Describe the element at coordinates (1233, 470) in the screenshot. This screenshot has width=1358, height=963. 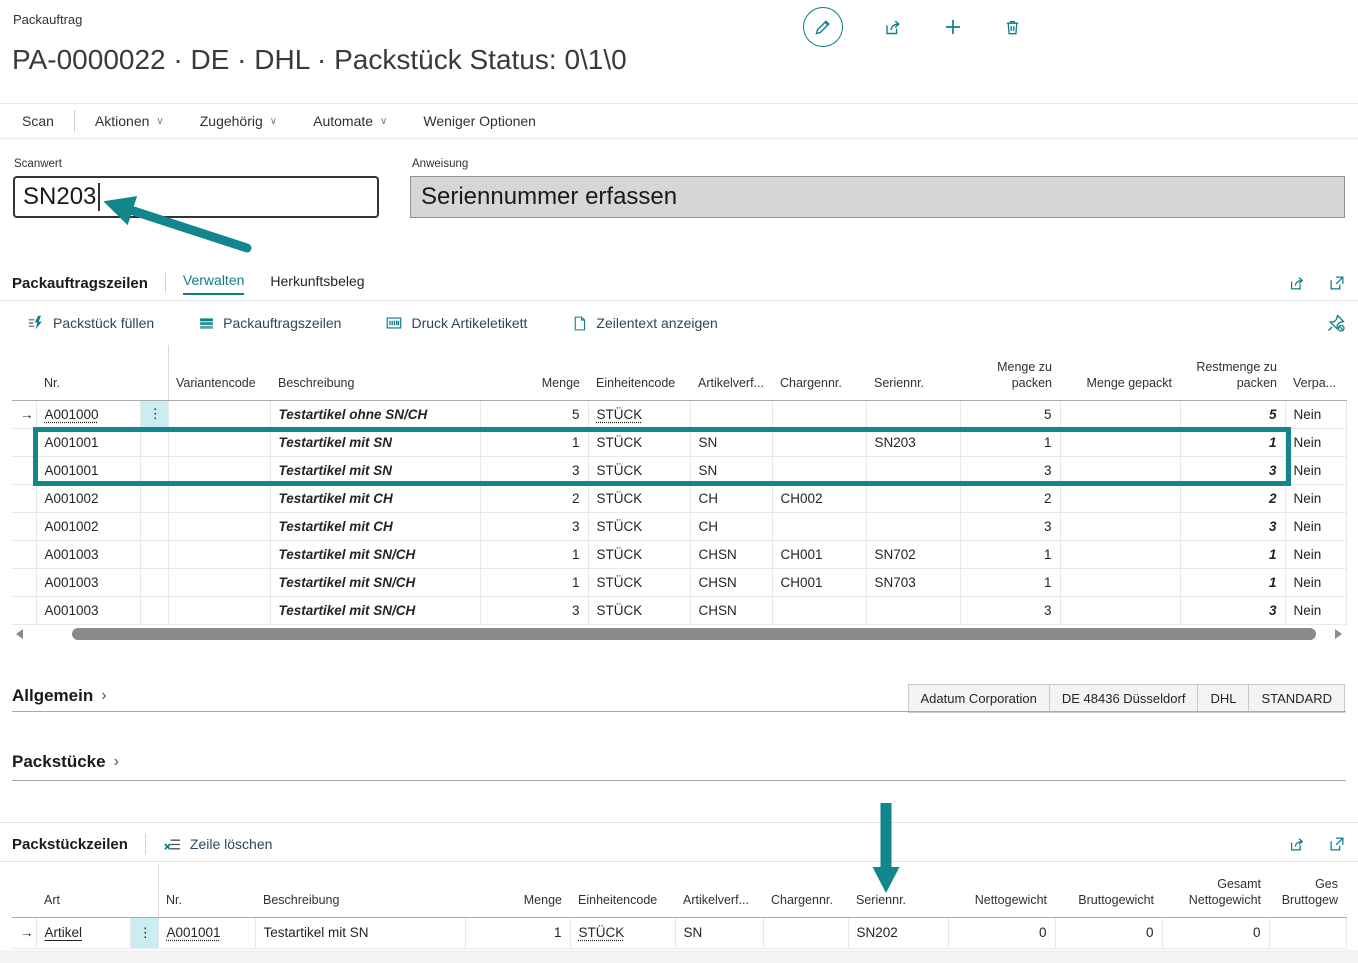
I see `cell-restmenge_zu_packen: 3` at that location.